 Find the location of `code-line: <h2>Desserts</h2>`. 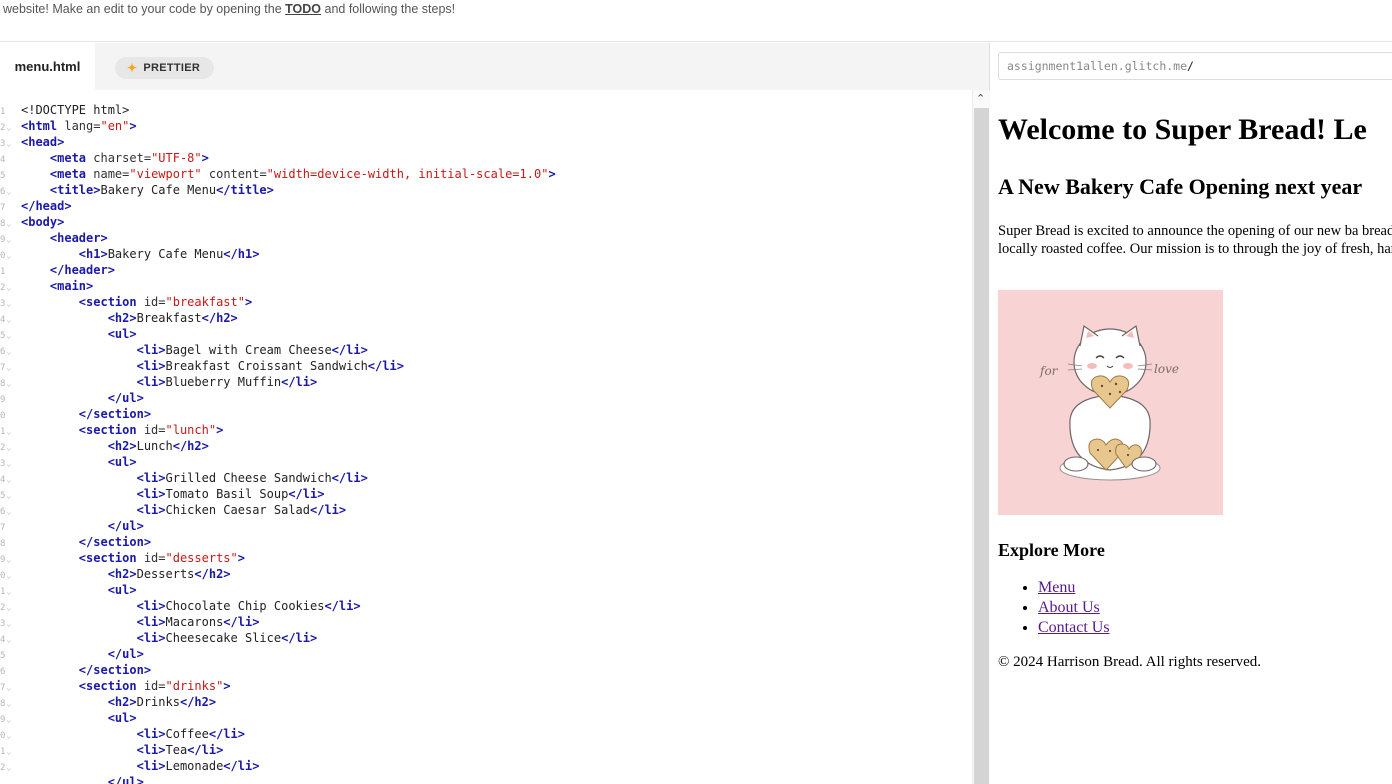

code-line: <h2>Desserts</h2> is located at coordinates (288, 574).